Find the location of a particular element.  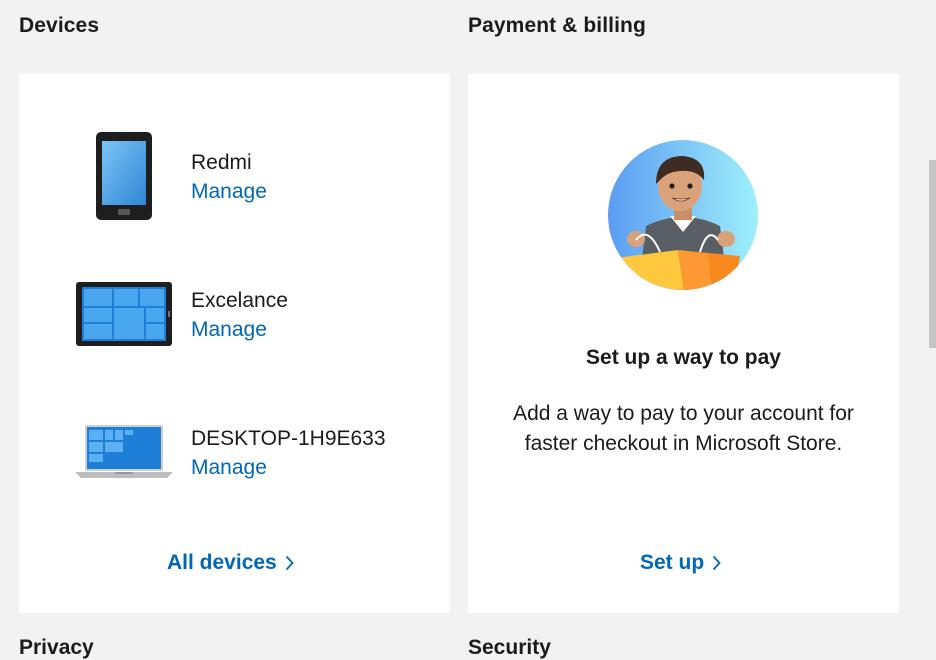

shopper-illustration is located at coordinates (683, 215).